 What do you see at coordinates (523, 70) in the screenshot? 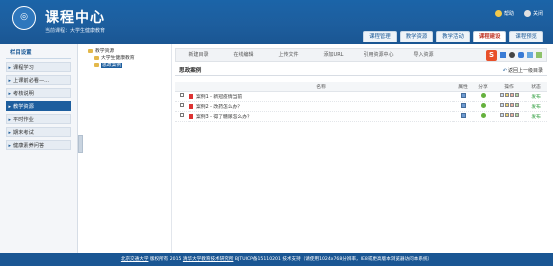
I see `back-to-parent-link: ↶返回上一级目录` at bounding box center [523, 70].